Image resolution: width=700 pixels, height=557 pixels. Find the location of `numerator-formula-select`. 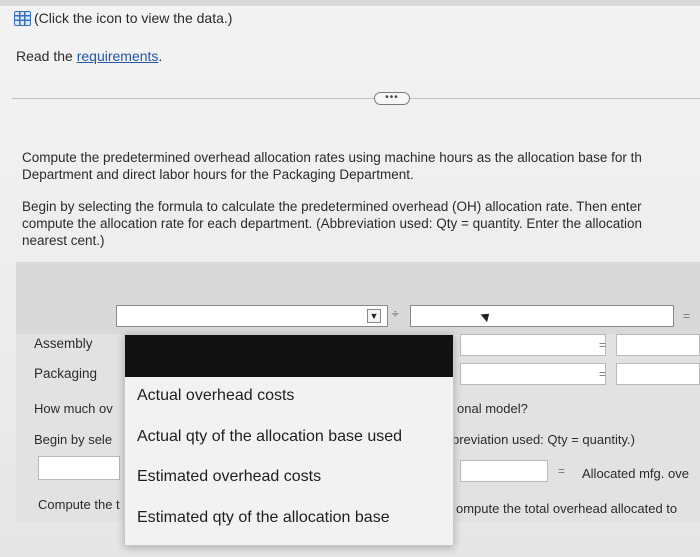

numerator-formula-select is located at coordinates (252, 316).